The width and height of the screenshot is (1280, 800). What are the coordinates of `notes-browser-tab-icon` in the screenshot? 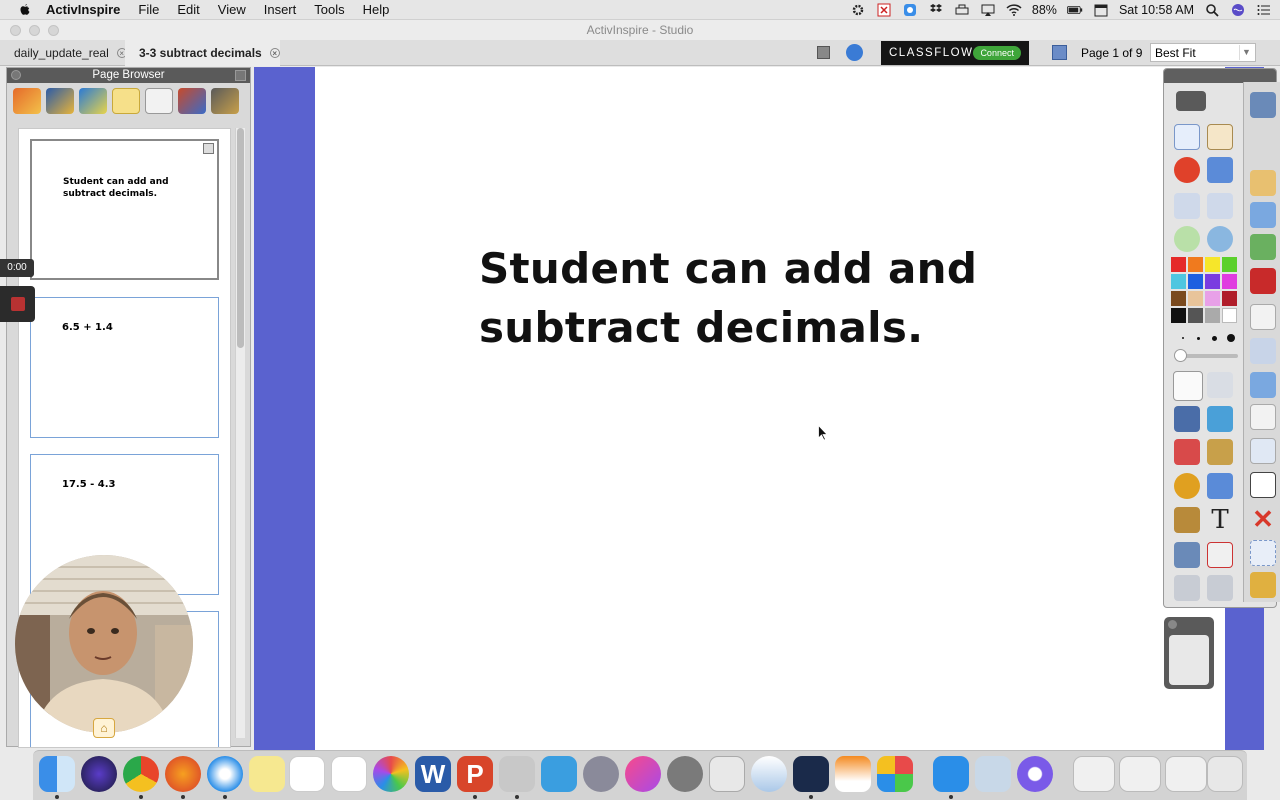 It's located at (126, 101).